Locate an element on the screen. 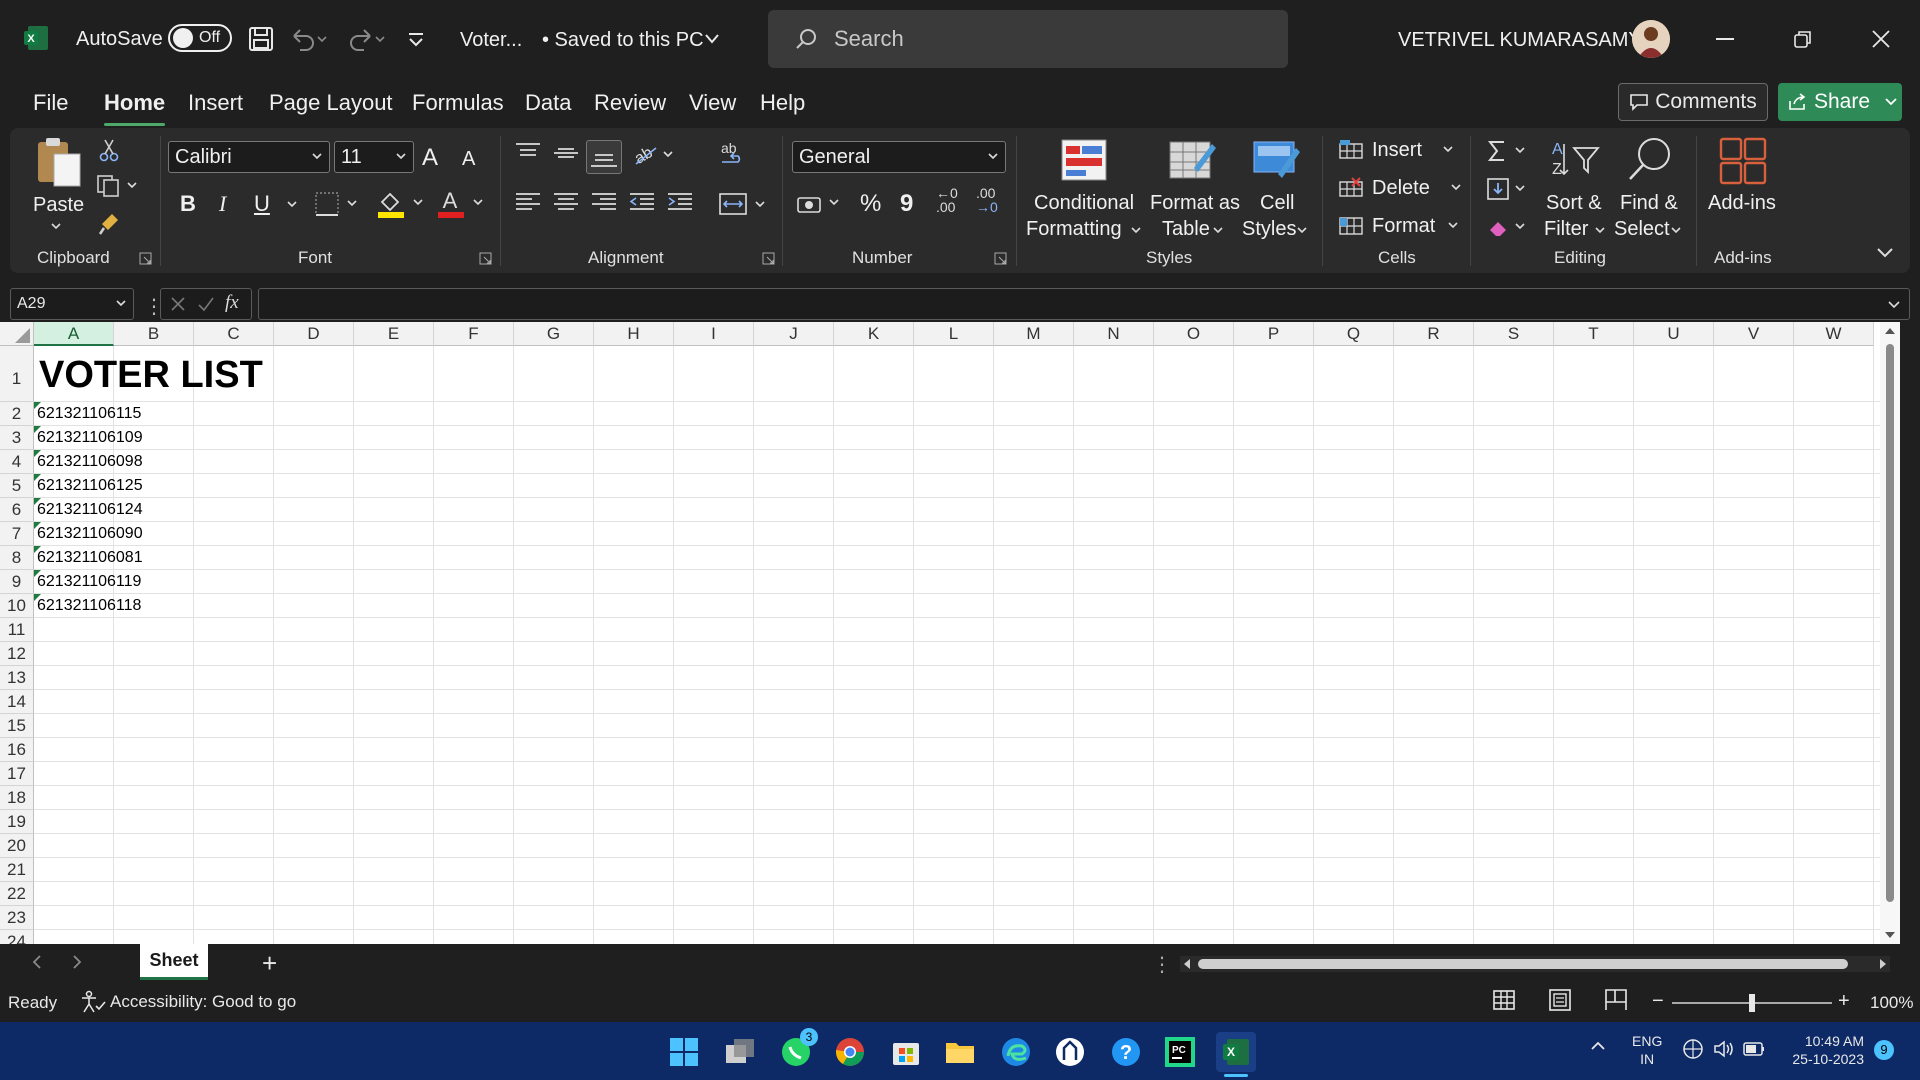 Image resolution: width=1920 pixels, height=1080 pixels. save-status: • Saved to this PC is located at coordinates (623, 40).